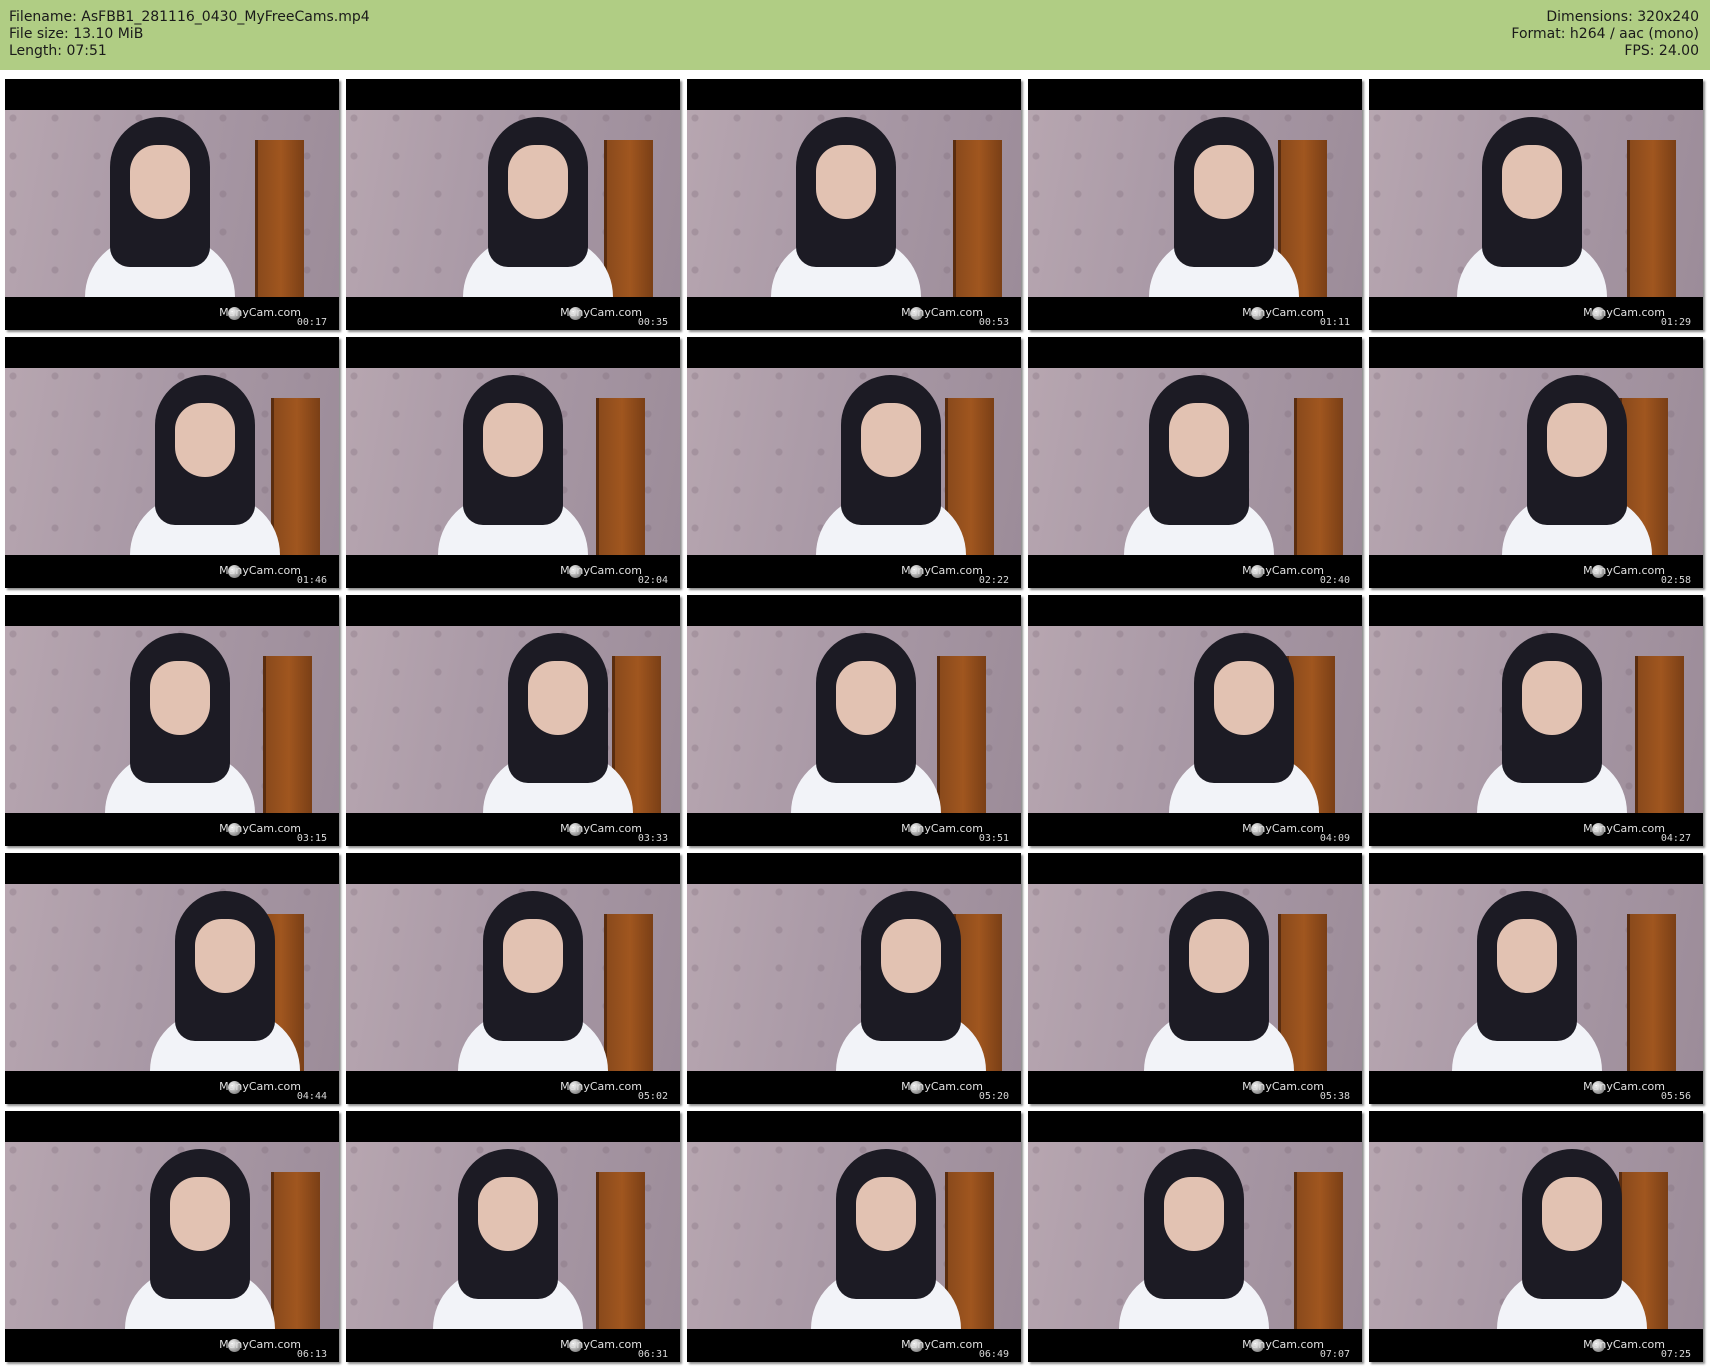  I want to click on timestamp-label: 02:40, so click(1334, 580).